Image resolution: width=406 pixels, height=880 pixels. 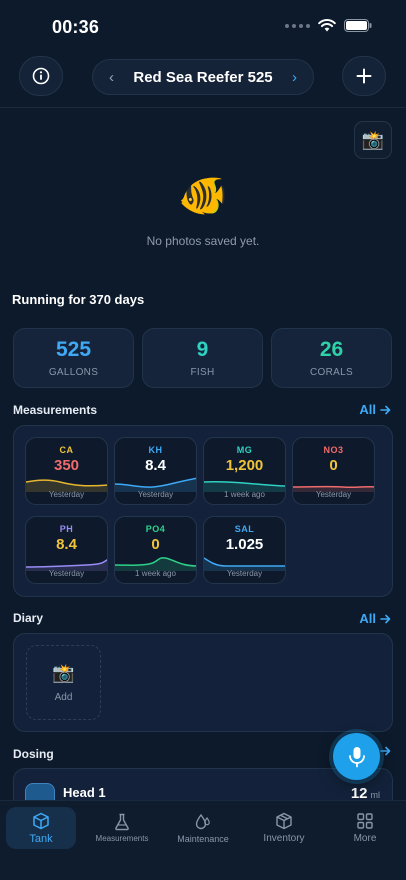 I want to click on diary-add-button: 📸 Add, so click(x=63, y=682).